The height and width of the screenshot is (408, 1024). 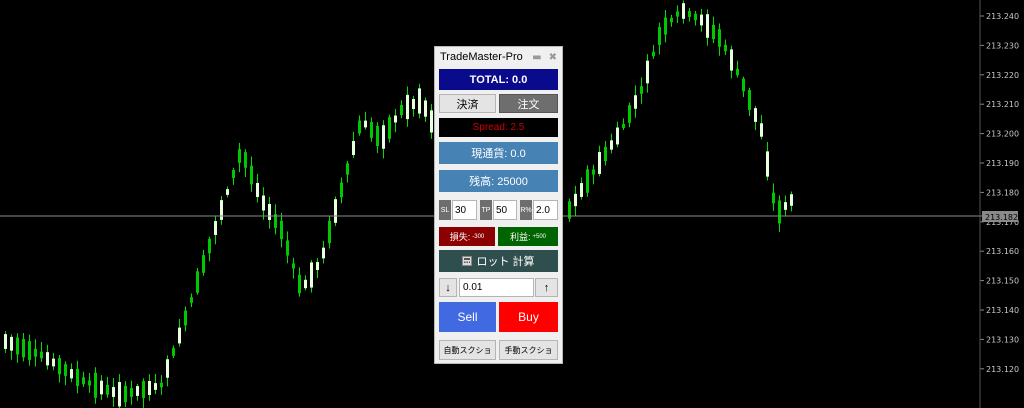 What do you see at coordinates (553, 57) in the screenshot?
I see `close-icon: ✖` at bounding box center [553, 57].